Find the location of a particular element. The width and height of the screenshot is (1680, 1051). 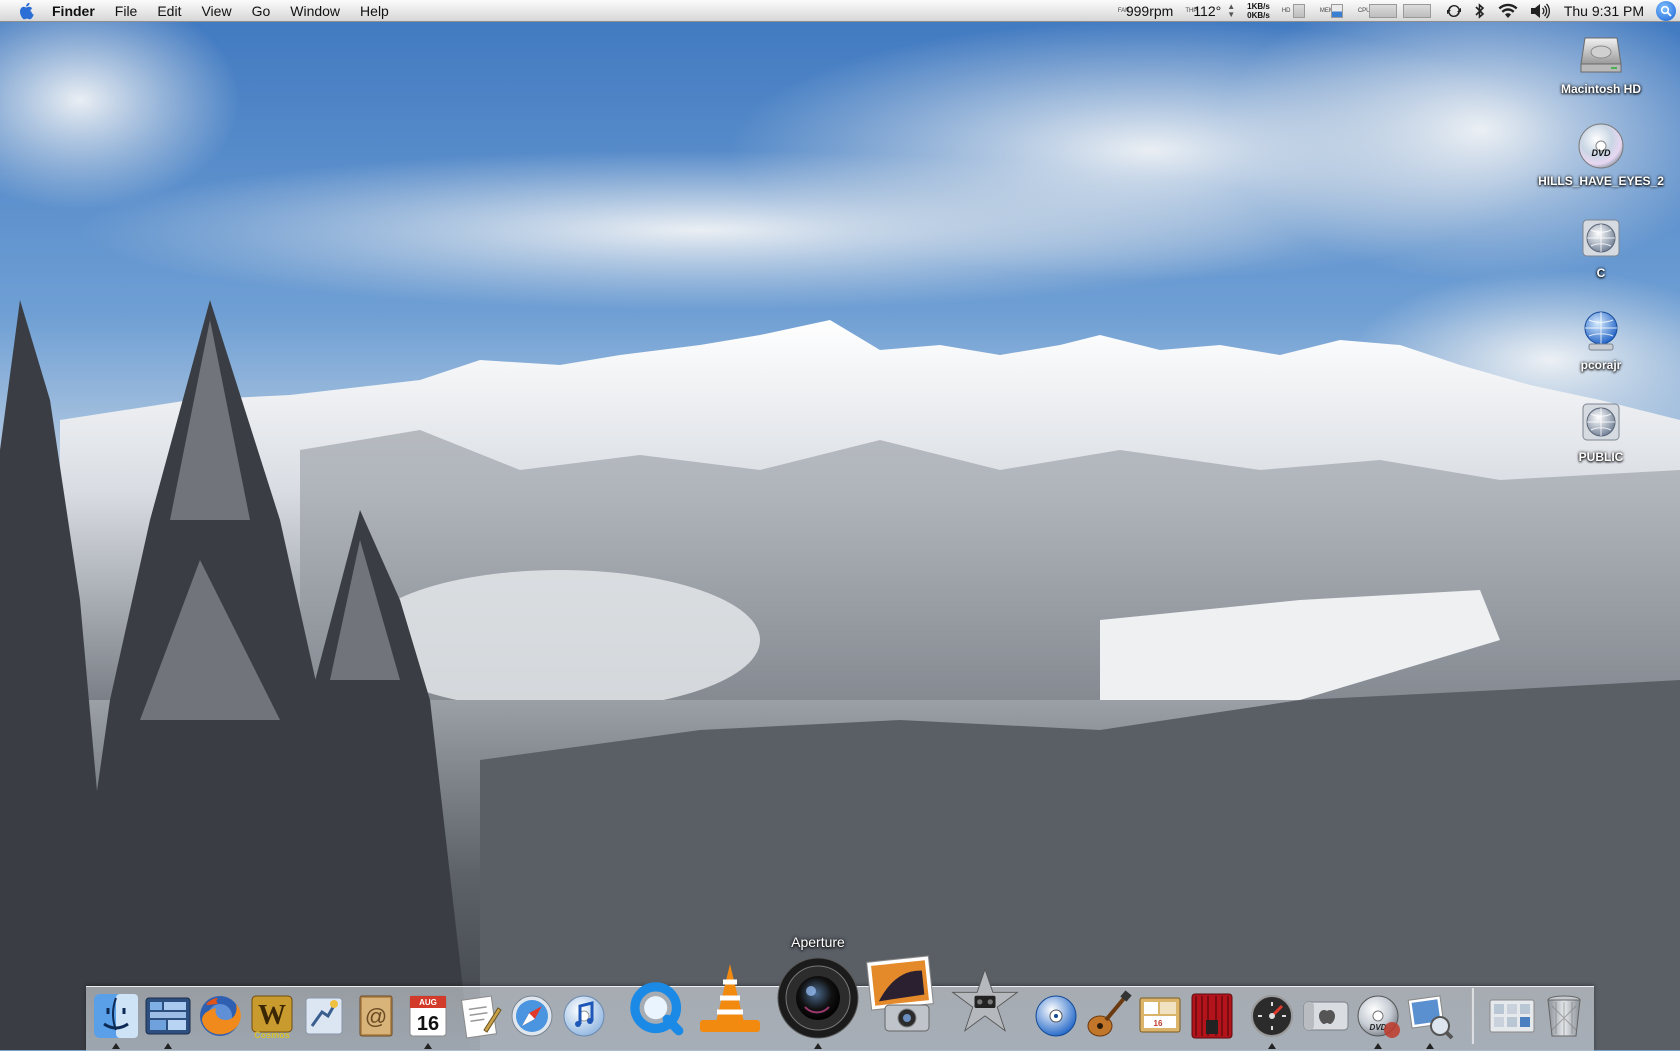

menu-help: Help is located at coordinates (374, 11).